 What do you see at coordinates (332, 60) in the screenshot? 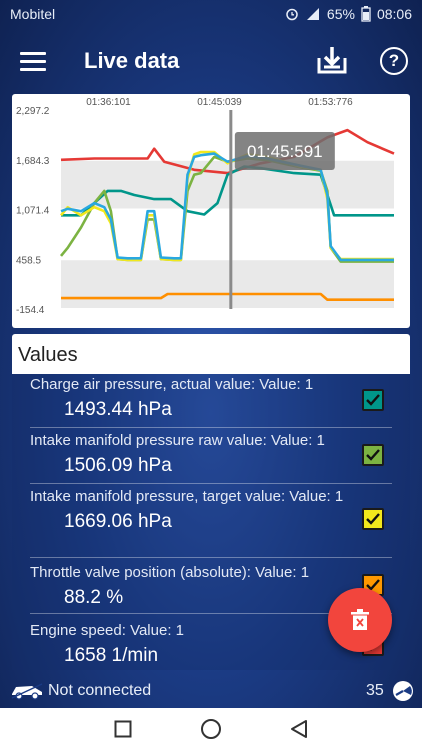
I see `download-icon` at bounding box center [332, 60].